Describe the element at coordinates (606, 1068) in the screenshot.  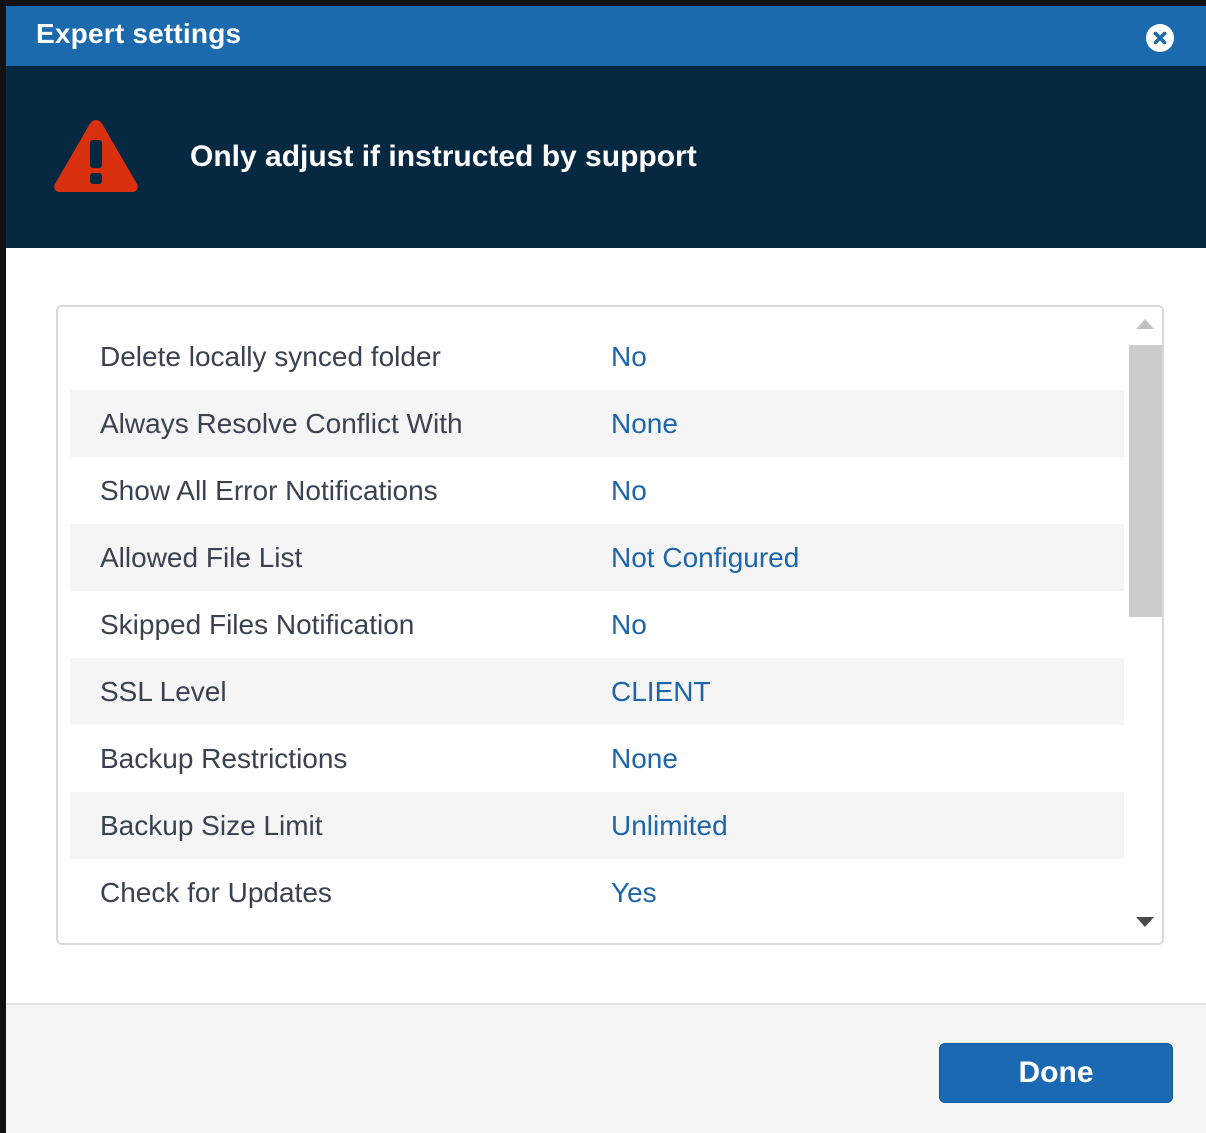
I see `dialog-footer: Done` at that location.